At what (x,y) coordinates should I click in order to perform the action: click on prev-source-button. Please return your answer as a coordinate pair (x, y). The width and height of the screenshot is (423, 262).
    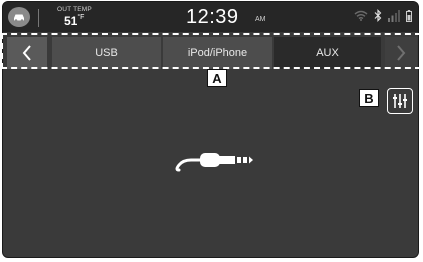
    Looking at the image, I should click on (27, 53).